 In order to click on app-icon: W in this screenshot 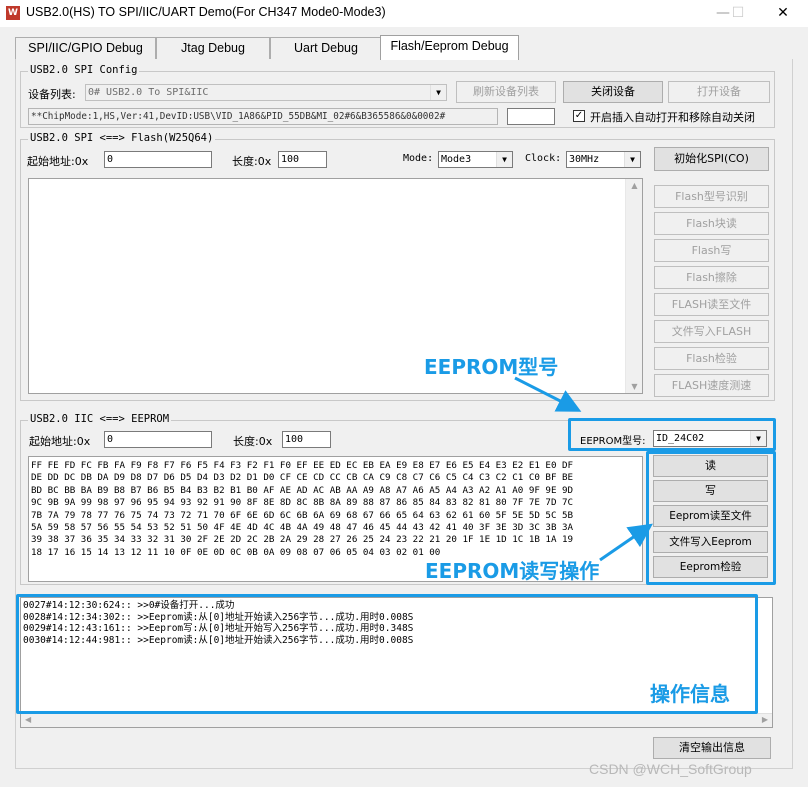, I will do `click(13, 13)`.